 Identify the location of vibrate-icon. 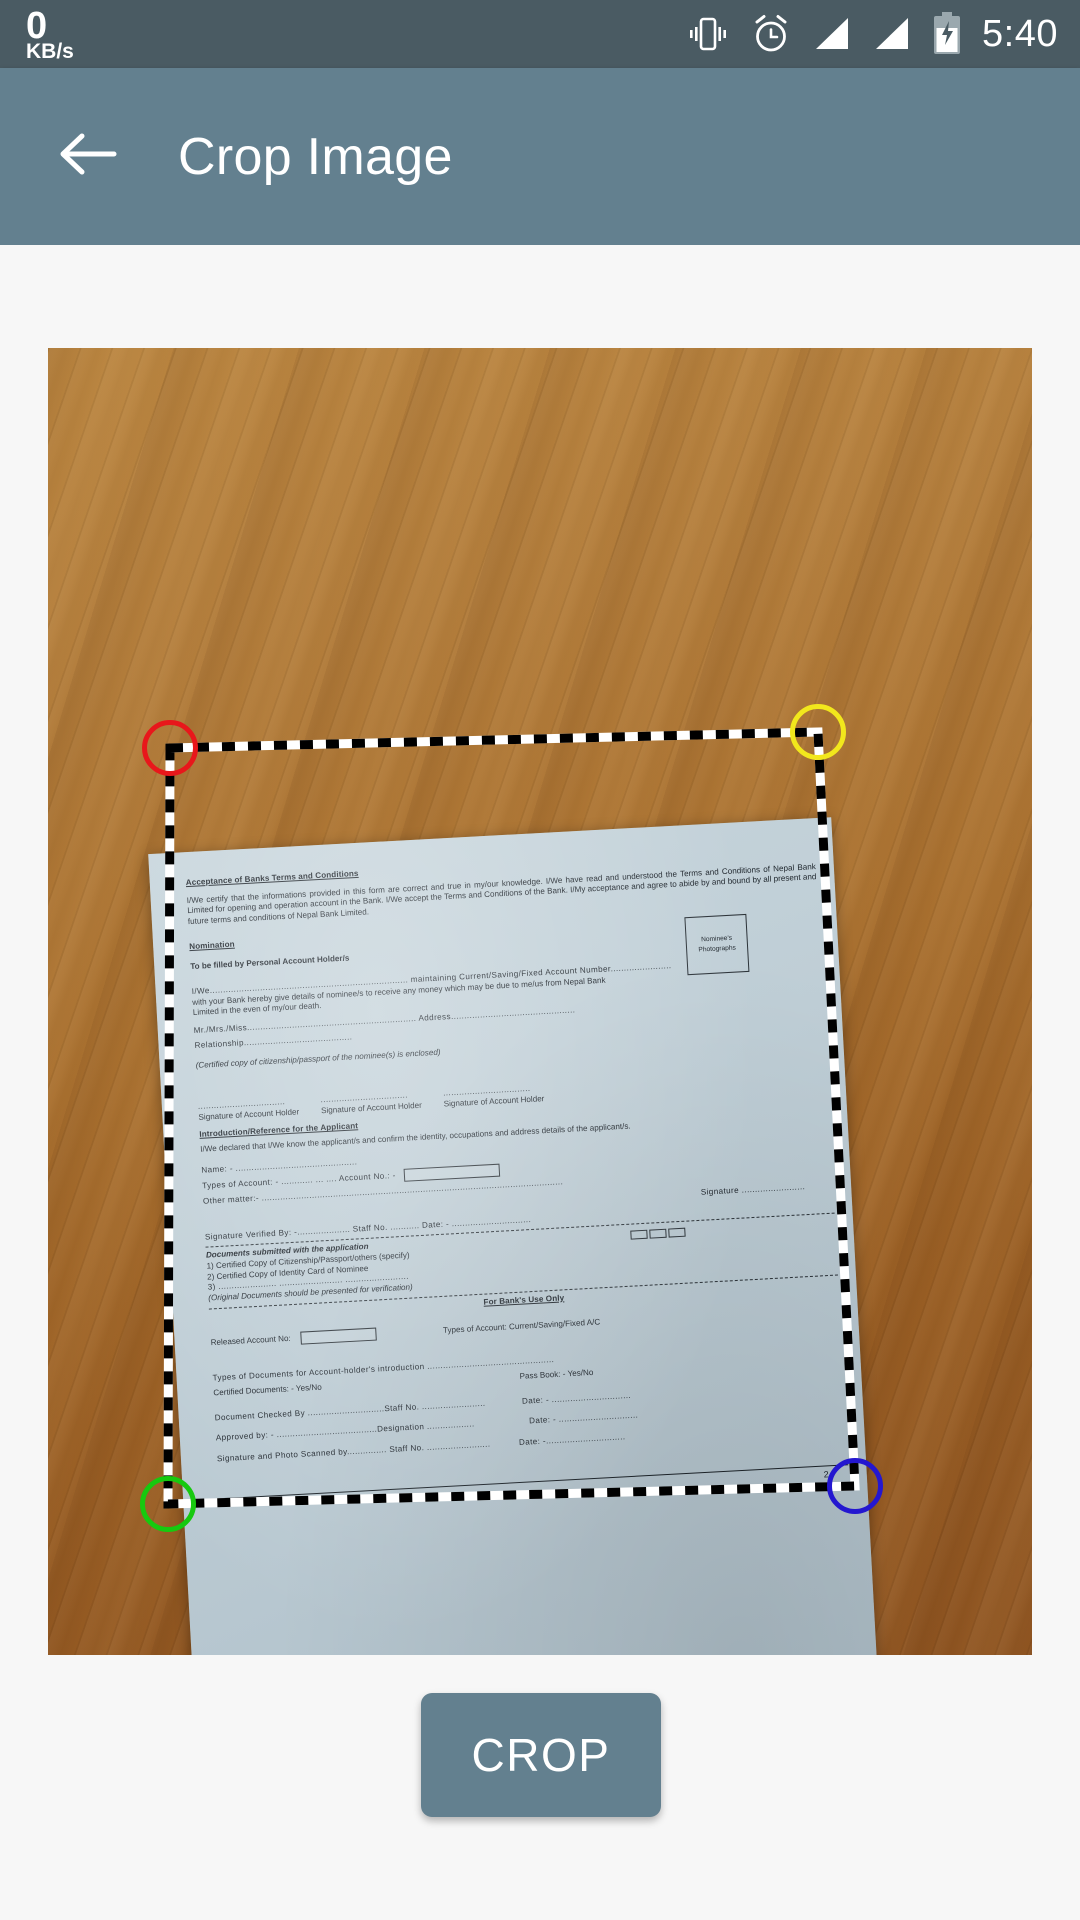
(708, 34).